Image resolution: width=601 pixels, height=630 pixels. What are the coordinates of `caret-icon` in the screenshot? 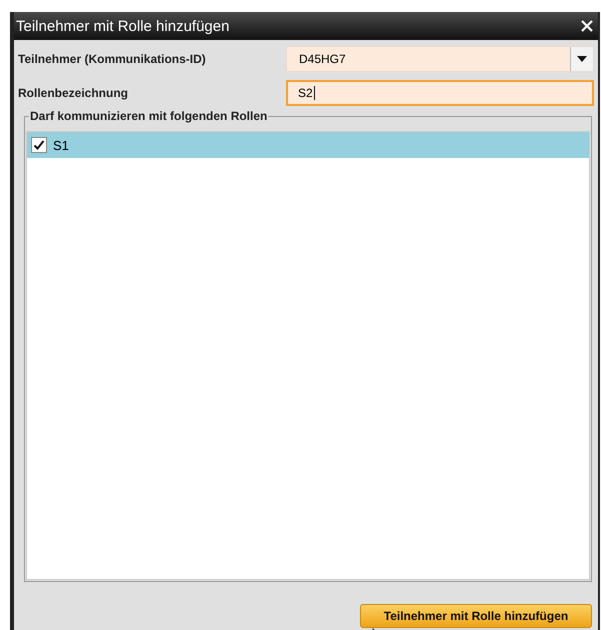 It's located at (582, 59).